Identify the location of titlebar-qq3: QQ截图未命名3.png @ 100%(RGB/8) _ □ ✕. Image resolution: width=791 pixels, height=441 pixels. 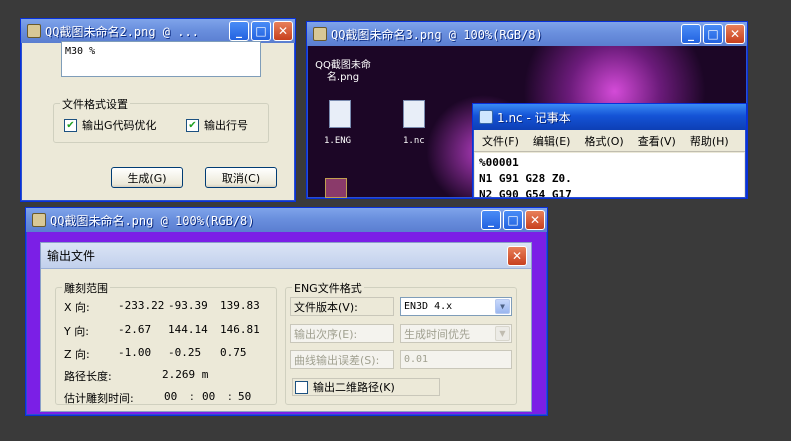
(527, 34).